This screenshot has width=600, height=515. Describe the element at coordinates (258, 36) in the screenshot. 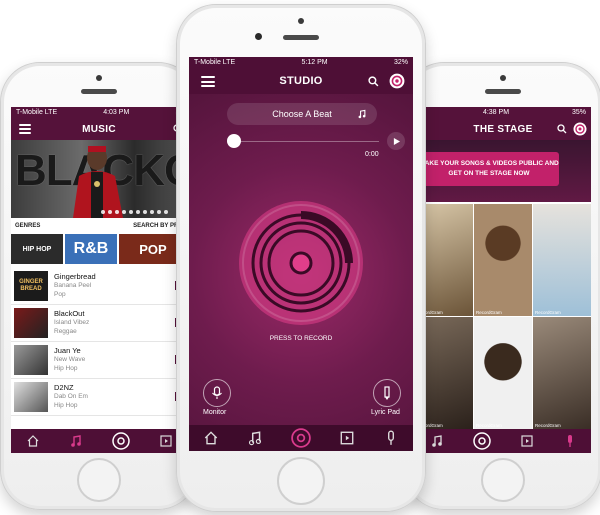

I see `camera-lens` at that location.